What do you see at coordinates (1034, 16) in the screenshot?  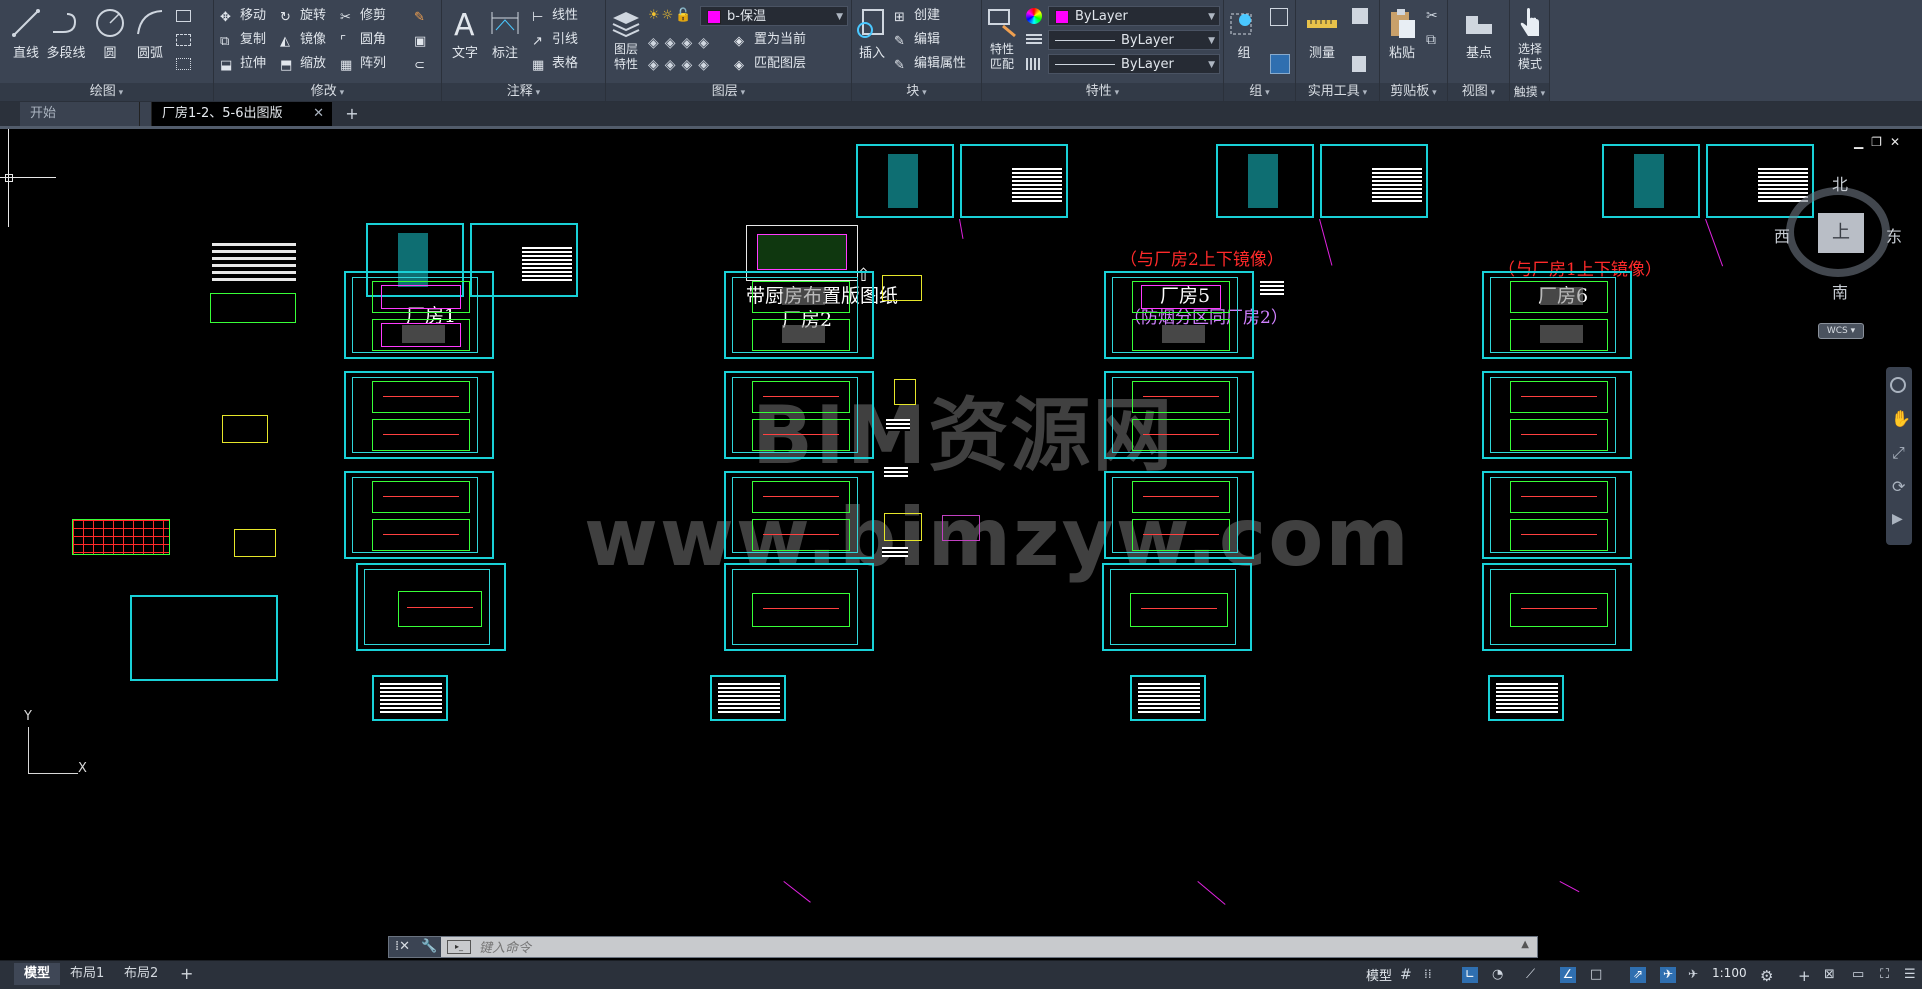 I see `color-wheel-icon` at bounding box center [1034, 16].